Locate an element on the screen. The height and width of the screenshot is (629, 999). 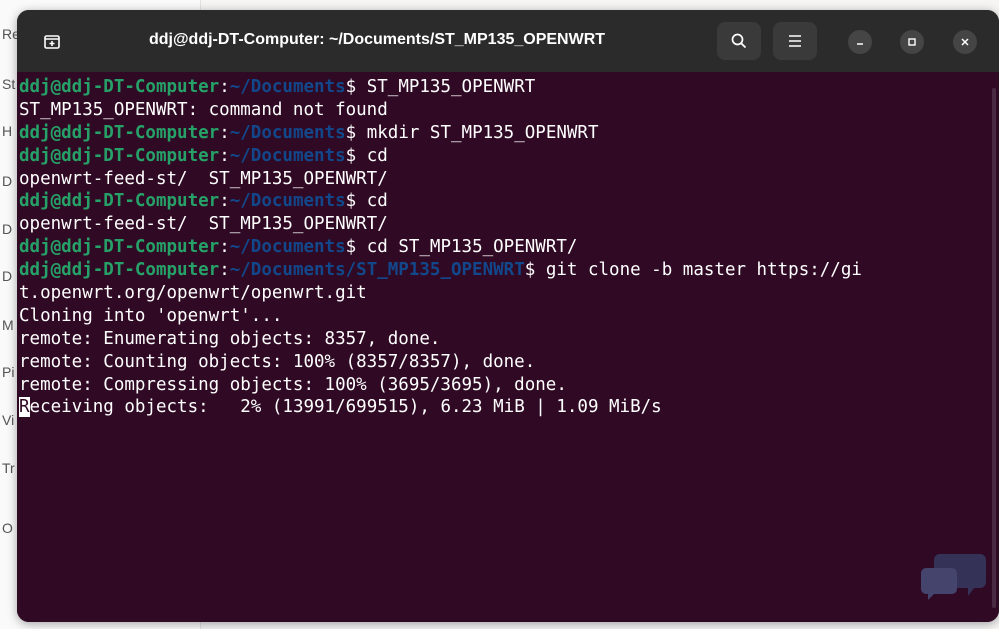
search-icon is located at coordinates (739, 41).